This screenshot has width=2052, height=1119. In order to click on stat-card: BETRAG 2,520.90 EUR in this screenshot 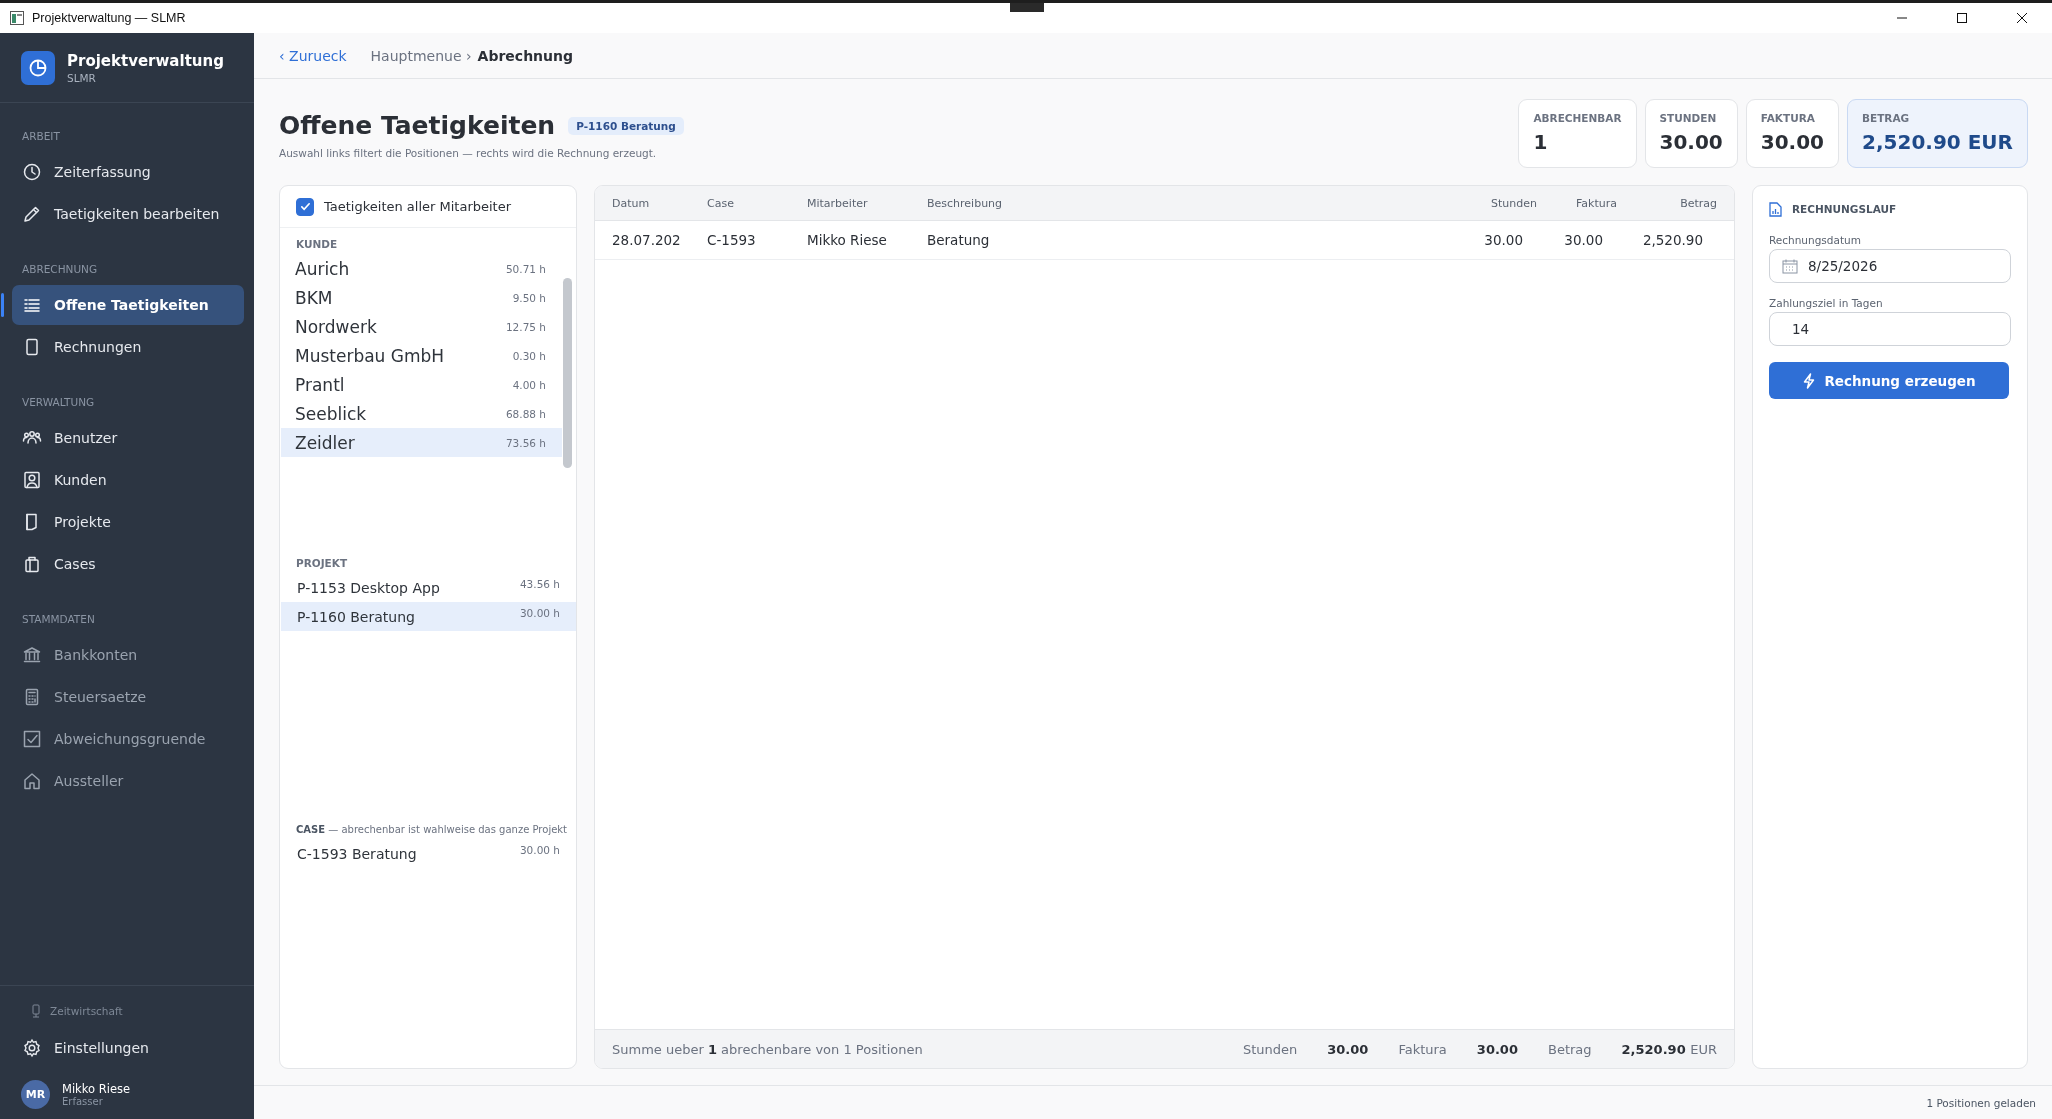, I will do `click(1937, 133)`.